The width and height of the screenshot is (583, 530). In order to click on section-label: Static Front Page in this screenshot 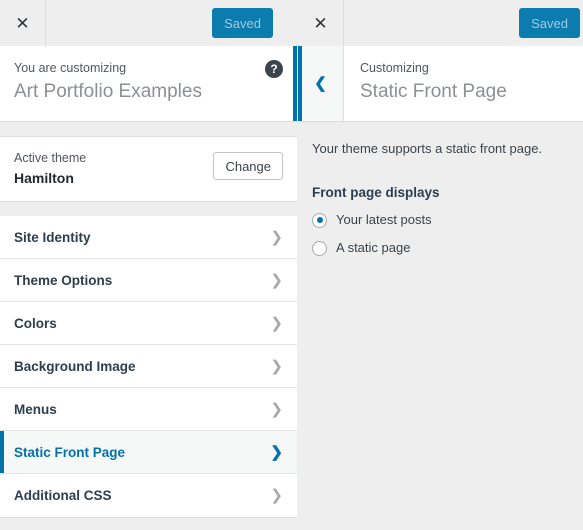, I will do `click(70, 452)`.